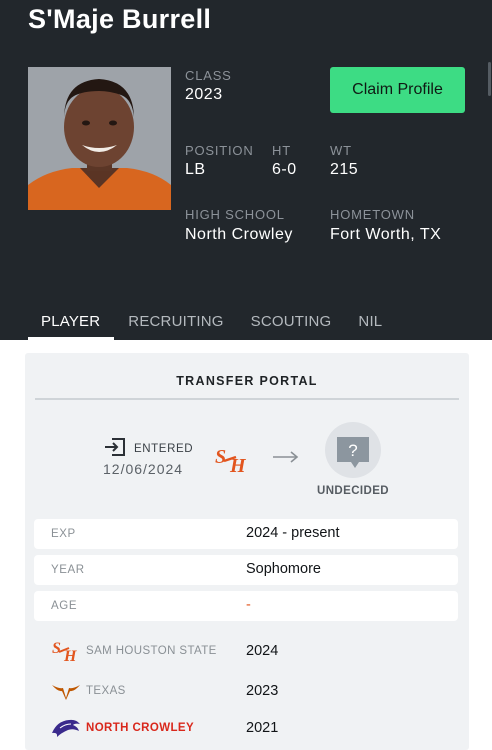 This screenshot has width=492, height=750. What do you see at coordinates (397, 90) in the screenshot?
I see `claim-profile-button: Claim Profile` at bounding box center [397, 90].